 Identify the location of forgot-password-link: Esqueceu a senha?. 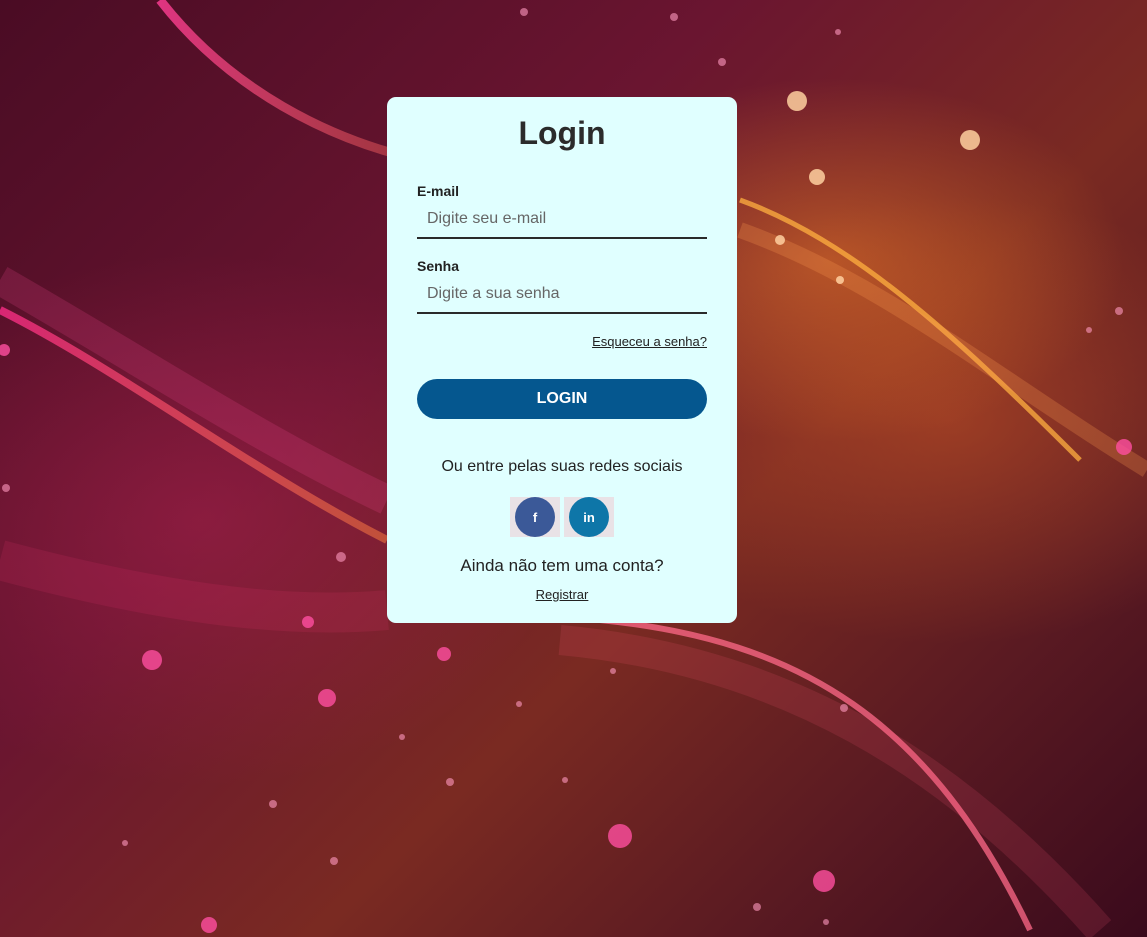
(649, 341).